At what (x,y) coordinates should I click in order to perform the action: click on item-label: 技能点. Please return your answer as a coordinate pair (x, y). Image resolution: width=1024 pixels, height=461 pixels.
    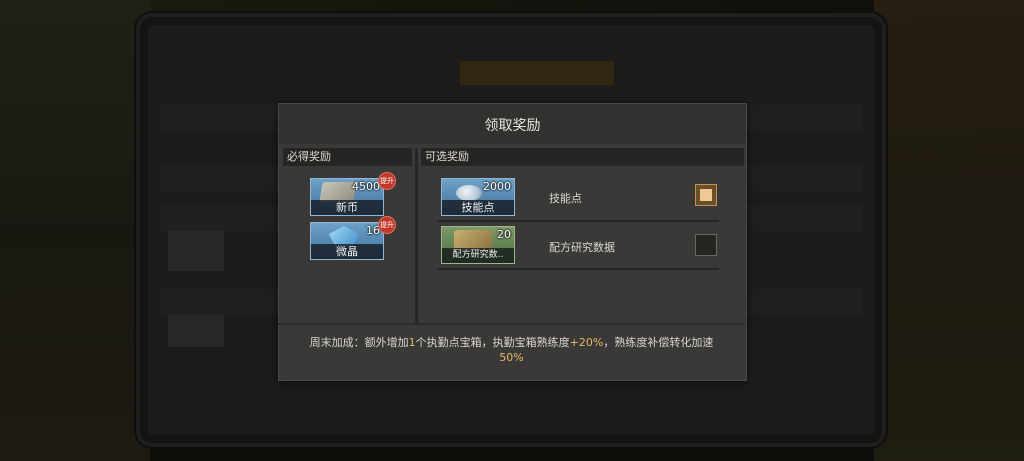
    Looking at the image, I should click on (478, 207).